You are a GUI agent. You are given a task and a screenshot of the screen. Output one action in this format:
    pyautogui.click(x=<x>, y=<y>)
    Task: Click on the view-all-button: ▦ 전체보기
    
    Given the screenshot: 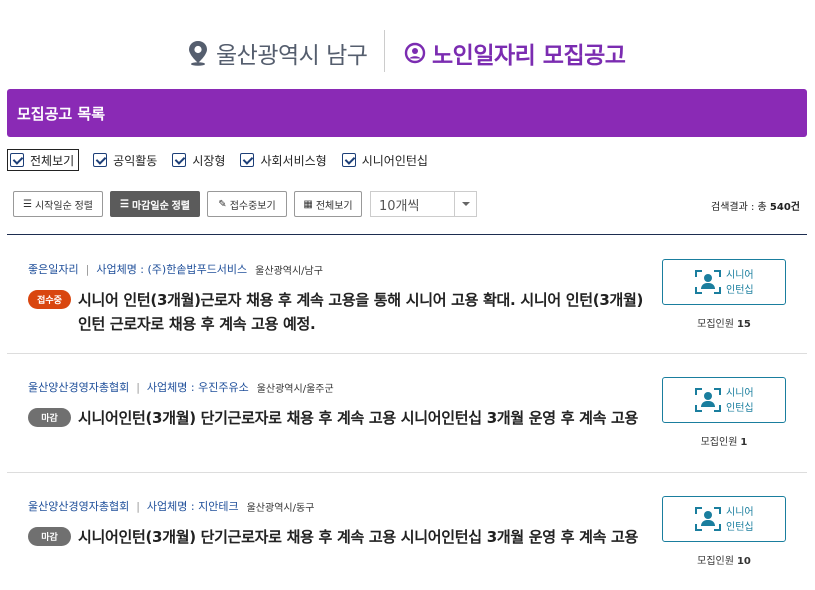 What is the action you would take?
    pyautogui.click(x=328, y=204)
    